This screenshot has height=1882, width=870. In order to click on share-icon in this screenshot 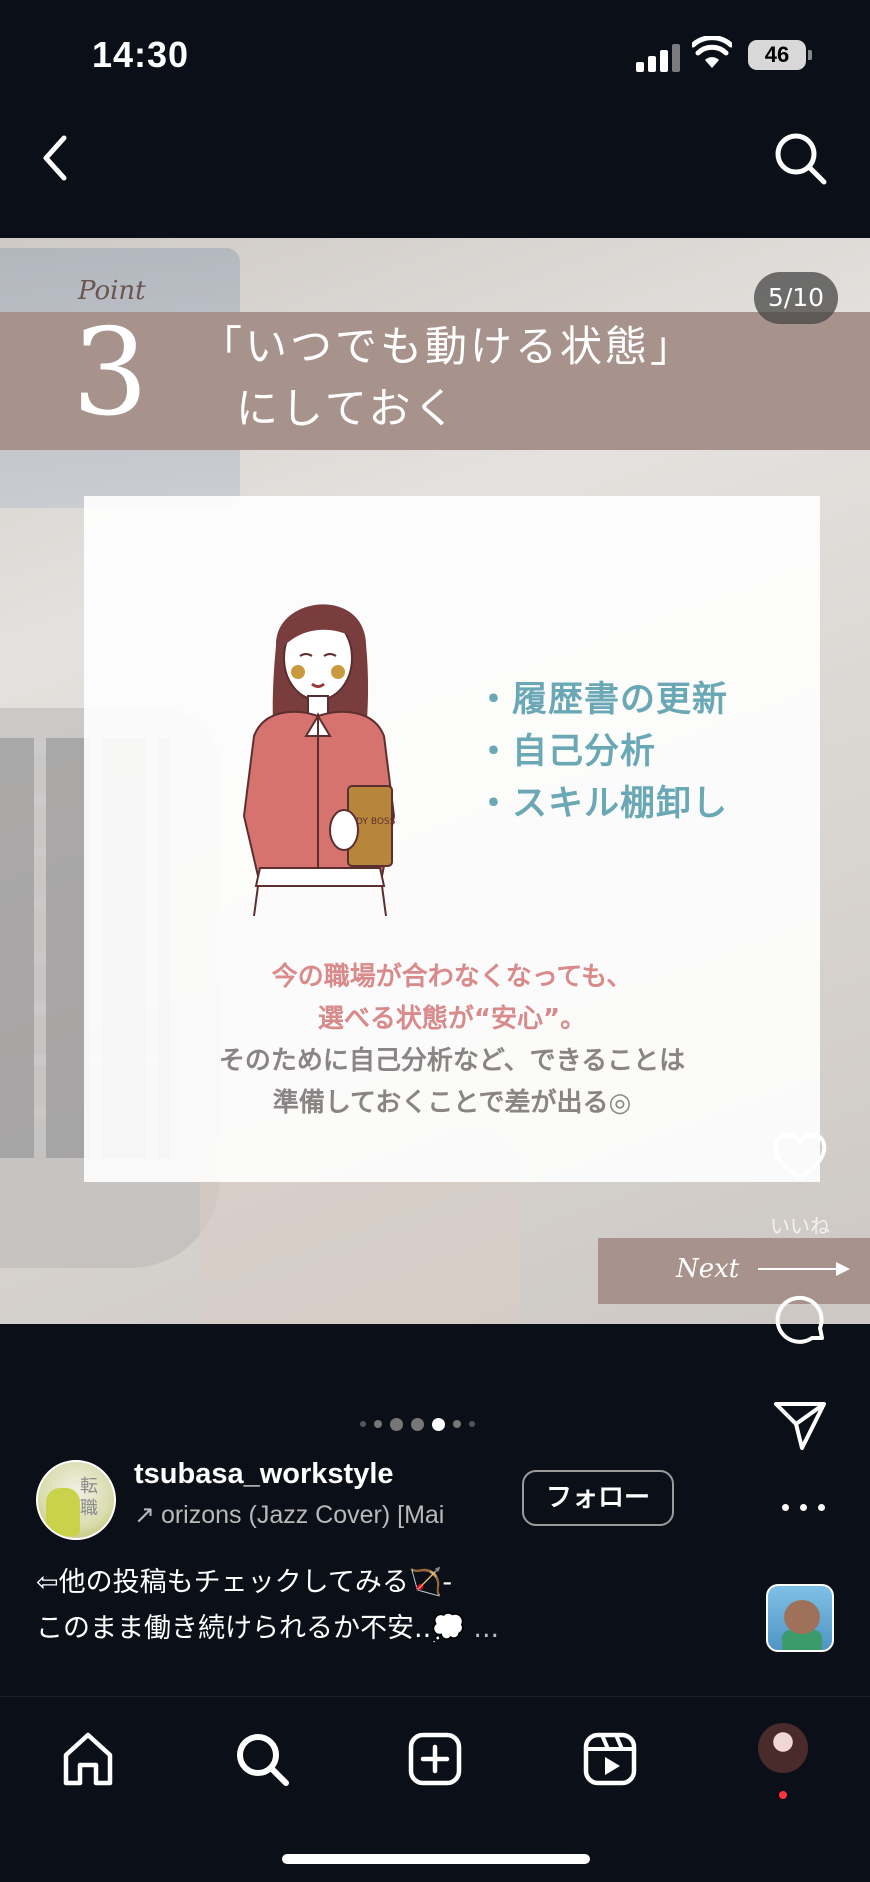, I will do `click(800, 1424)`.